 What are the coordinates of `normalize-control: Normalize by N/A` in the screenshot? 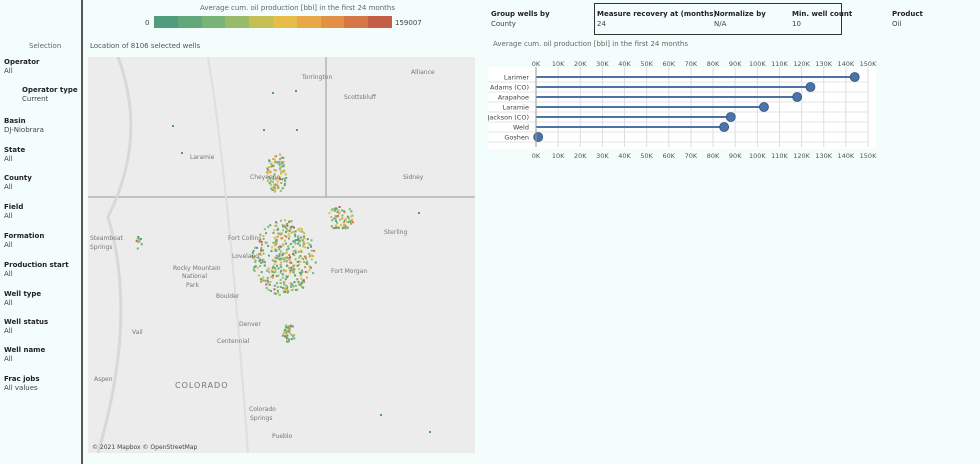 It's located at (740, 19).